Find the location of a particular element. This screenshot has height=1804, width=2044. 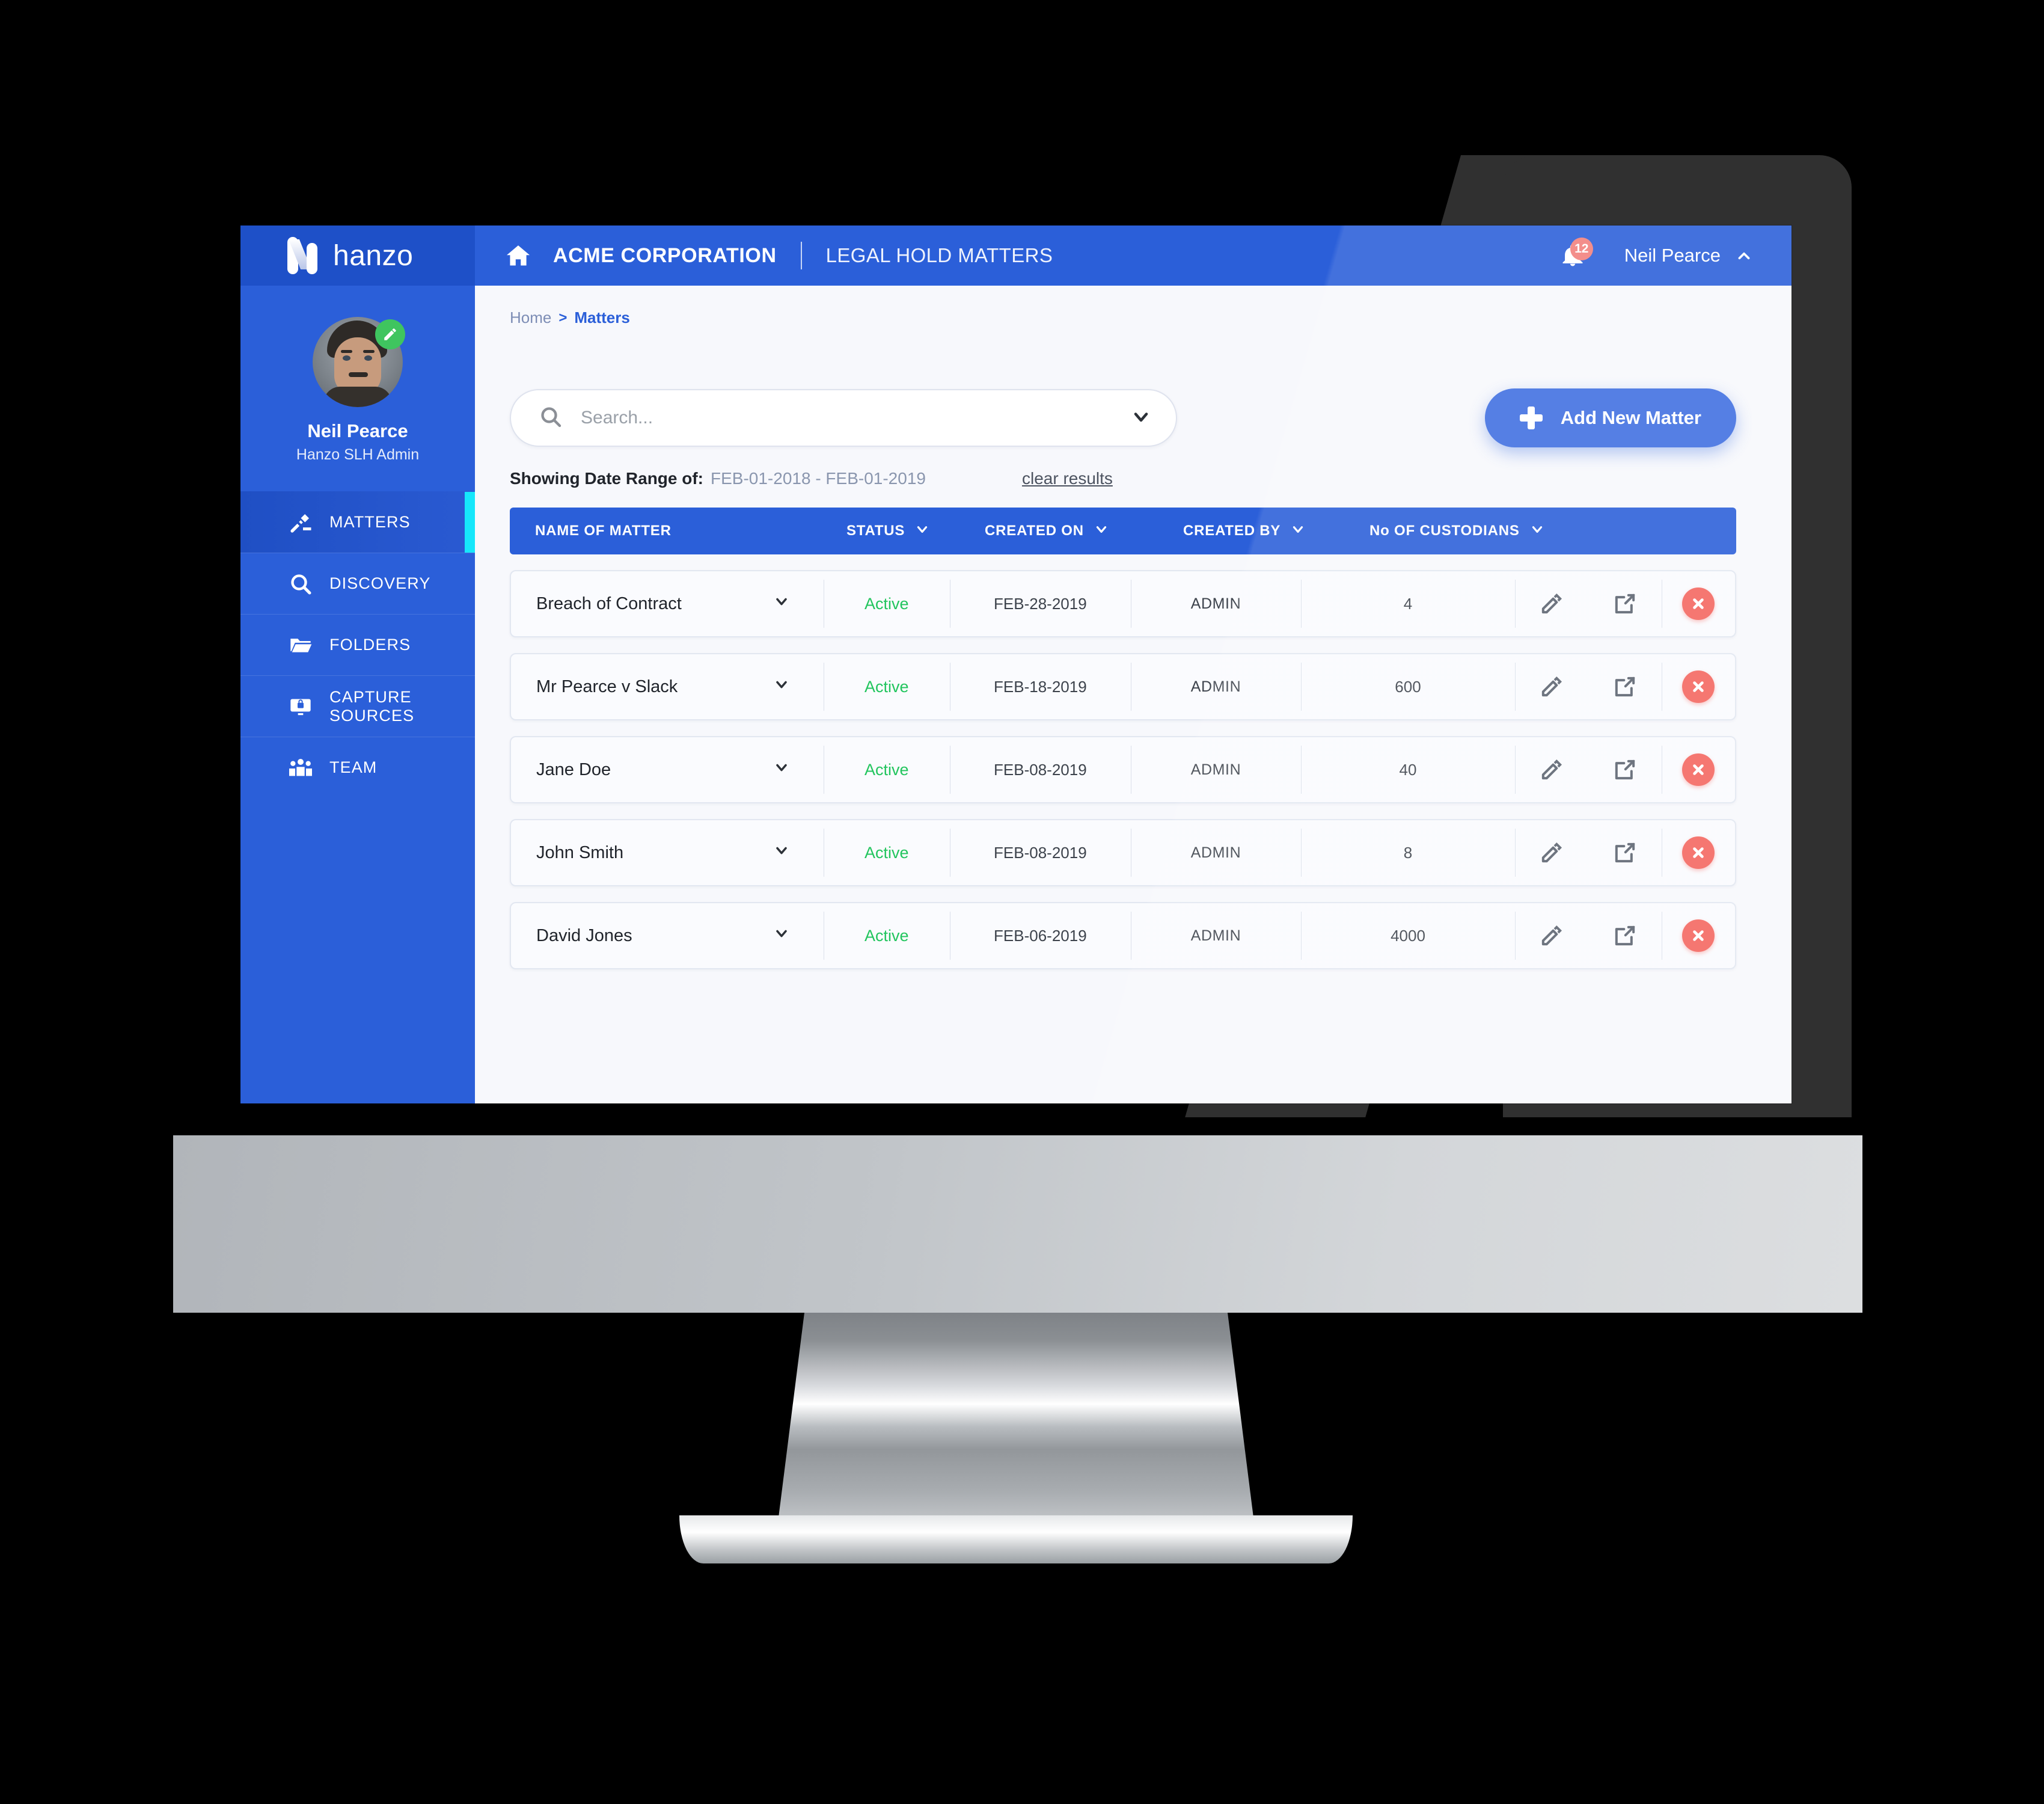

sidebar-item-label: TEAM is located at coordinates (353, 767).